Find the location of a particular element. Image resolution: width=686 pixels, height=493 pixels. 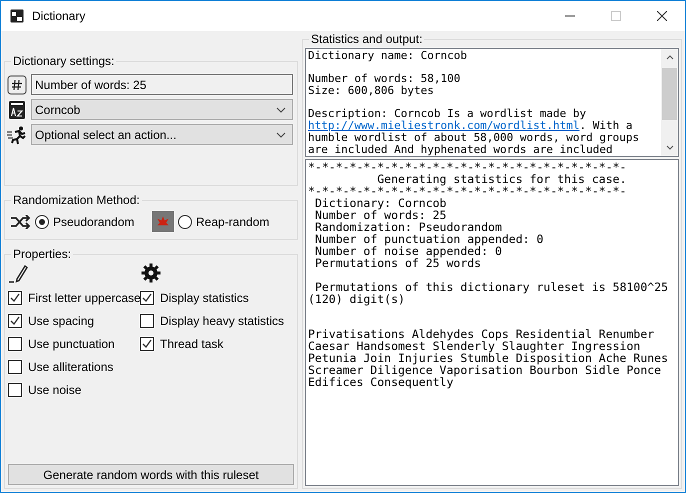

scroll-down-icon is located at coordinates (670, 147).